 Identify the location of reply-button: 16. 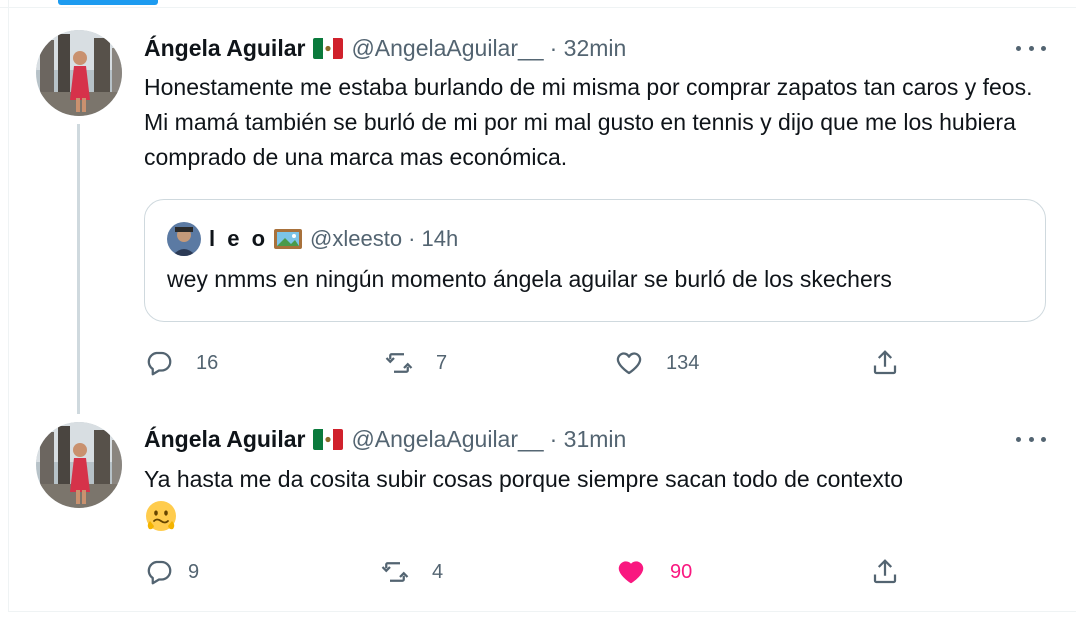
(181, 363).